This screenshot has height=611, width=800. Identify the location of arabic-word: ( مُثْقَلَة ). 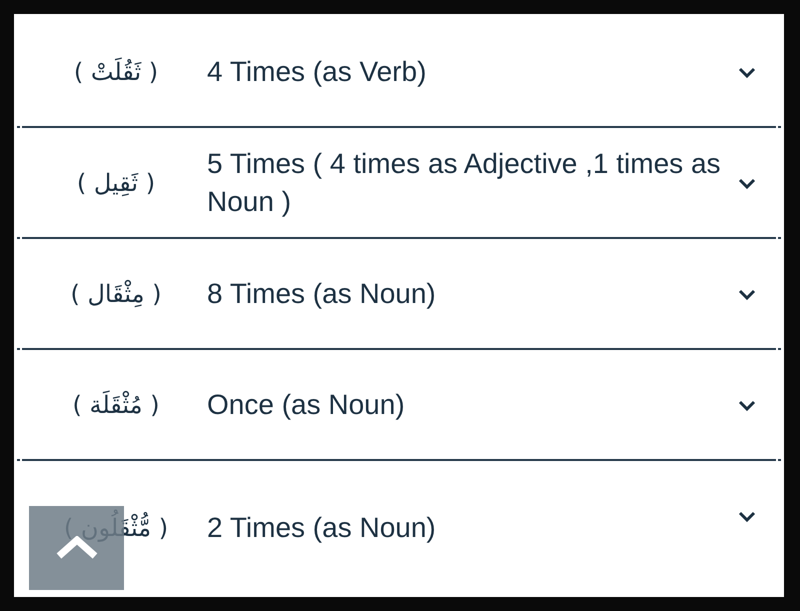
(116, 404).